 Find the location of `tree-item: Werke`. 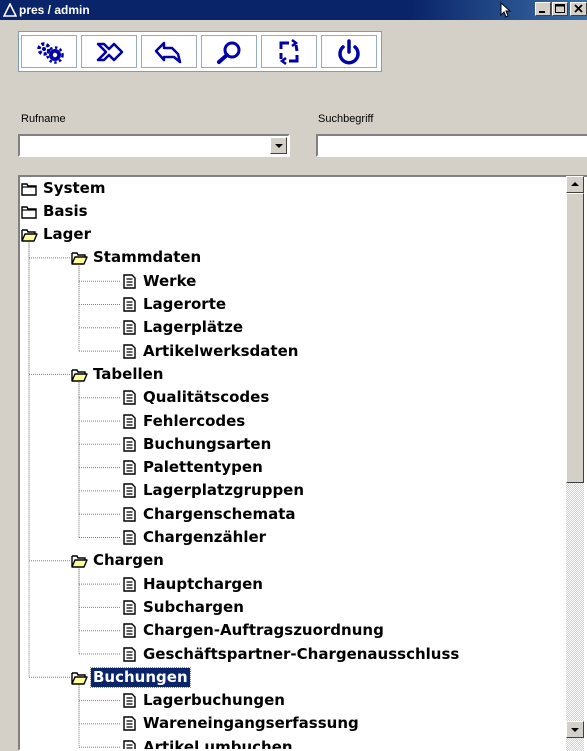

tree-item: Werke is located at coordinates (159, 281).